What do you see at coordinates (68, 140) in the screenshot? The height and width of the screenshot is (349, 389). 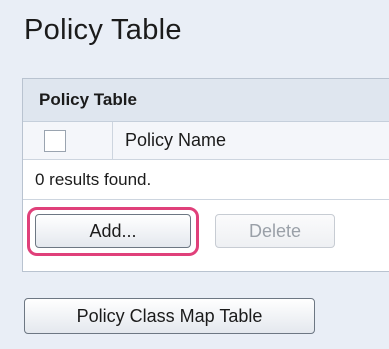 I see `select-all-cell` at bounding box center [68, 140].